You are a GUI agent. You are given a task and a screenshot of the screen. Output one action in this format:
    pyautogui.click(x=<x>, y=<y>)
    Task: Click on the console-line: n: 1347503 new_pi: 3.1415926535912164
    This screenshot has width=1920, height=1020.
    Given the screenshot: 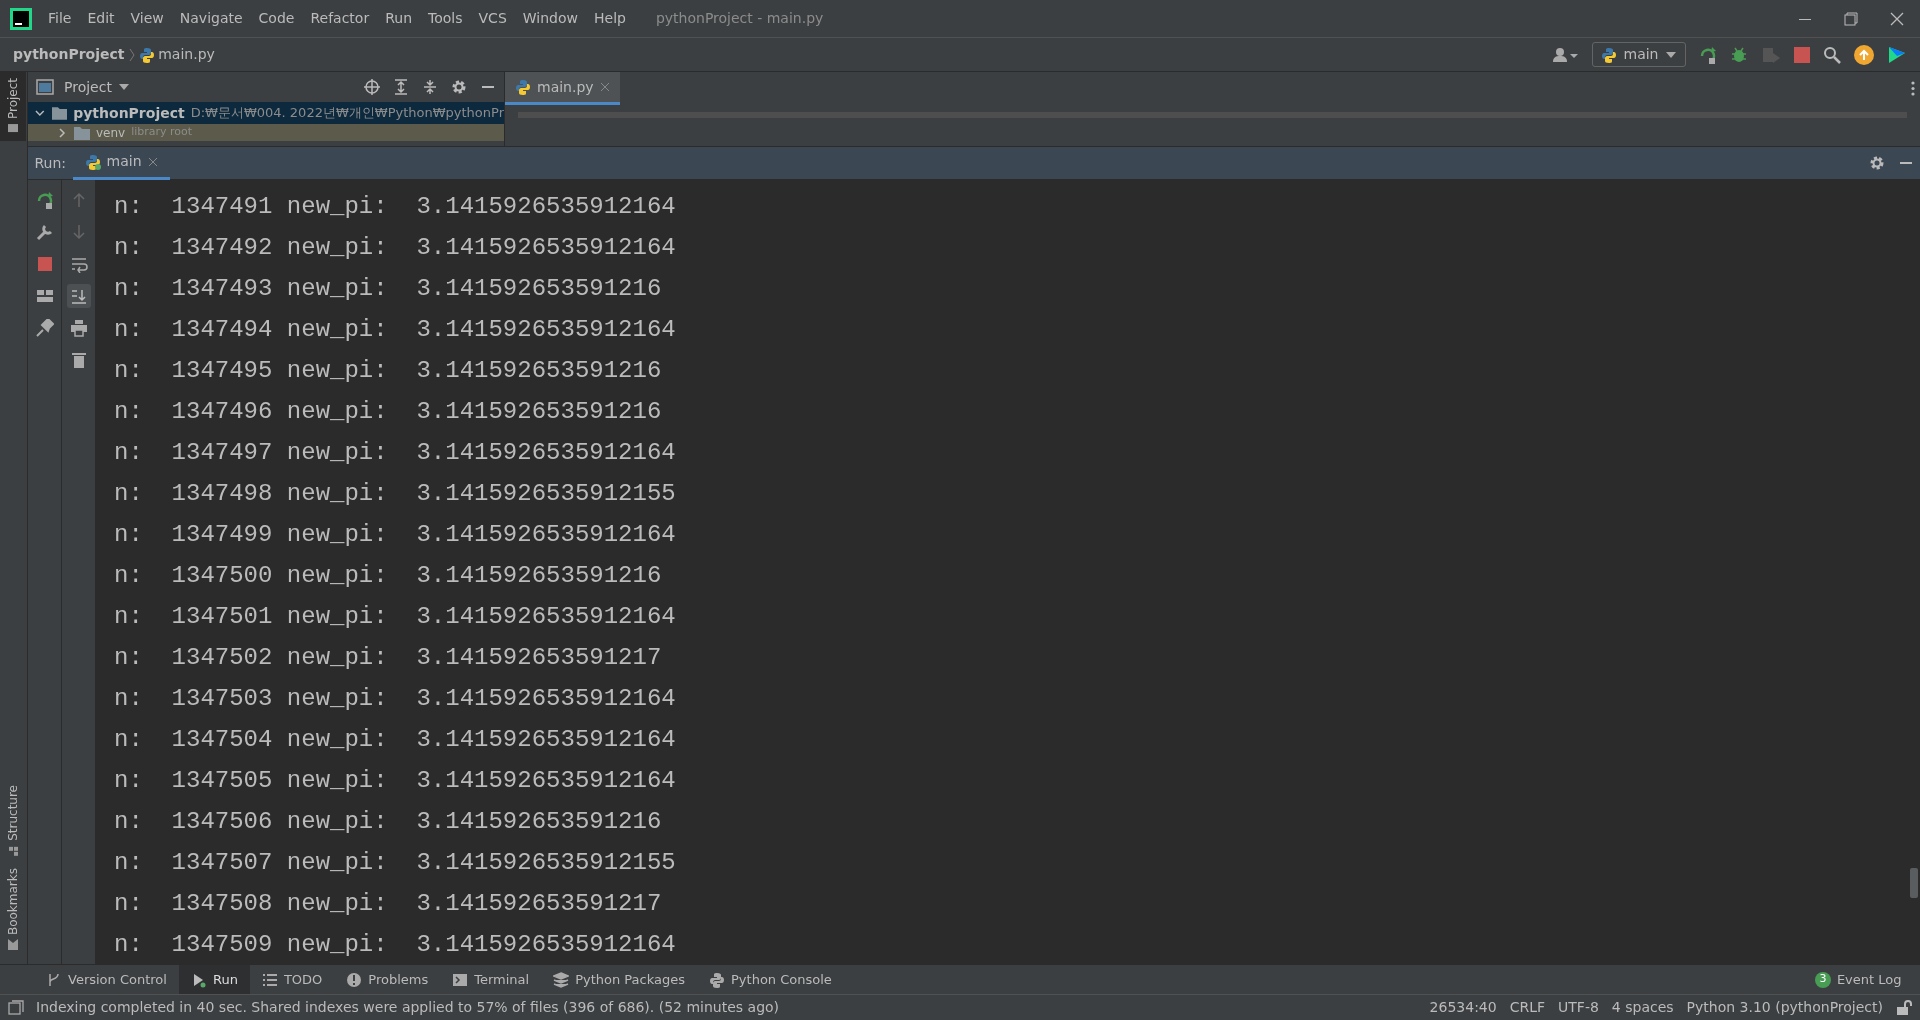 What is the action you would take?
    pyautogui.click(x=395, y=699)
    